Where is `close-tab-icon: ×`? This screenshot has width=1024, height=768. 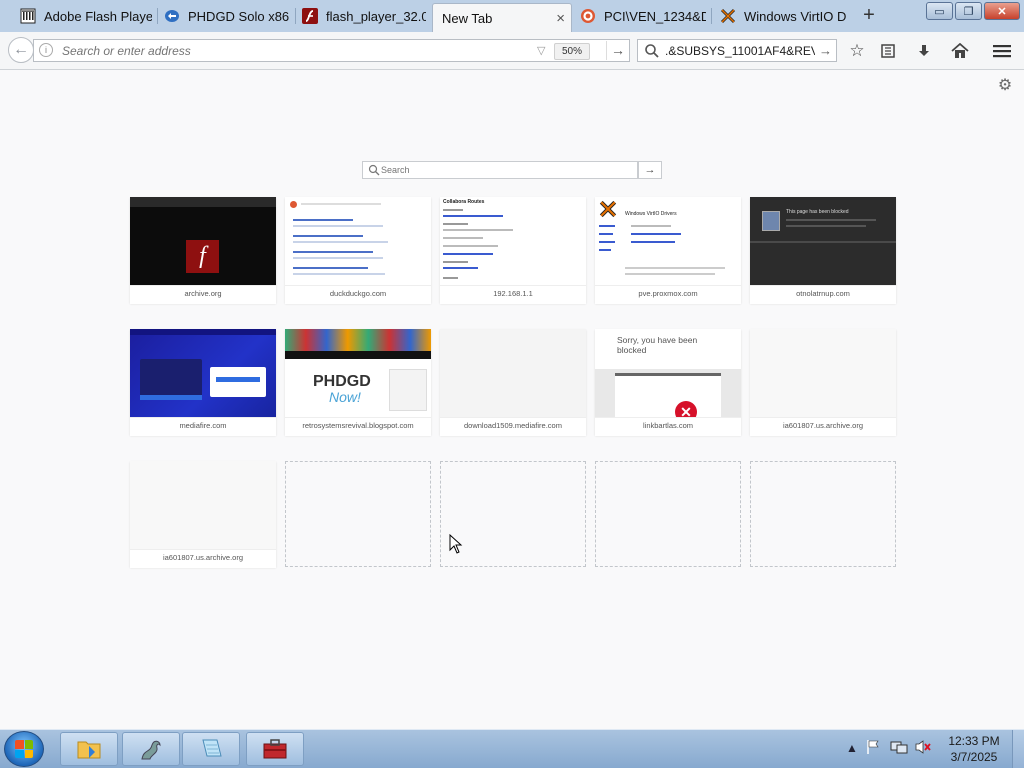
close-tab-icon: × is located at coordinates (560, 18).